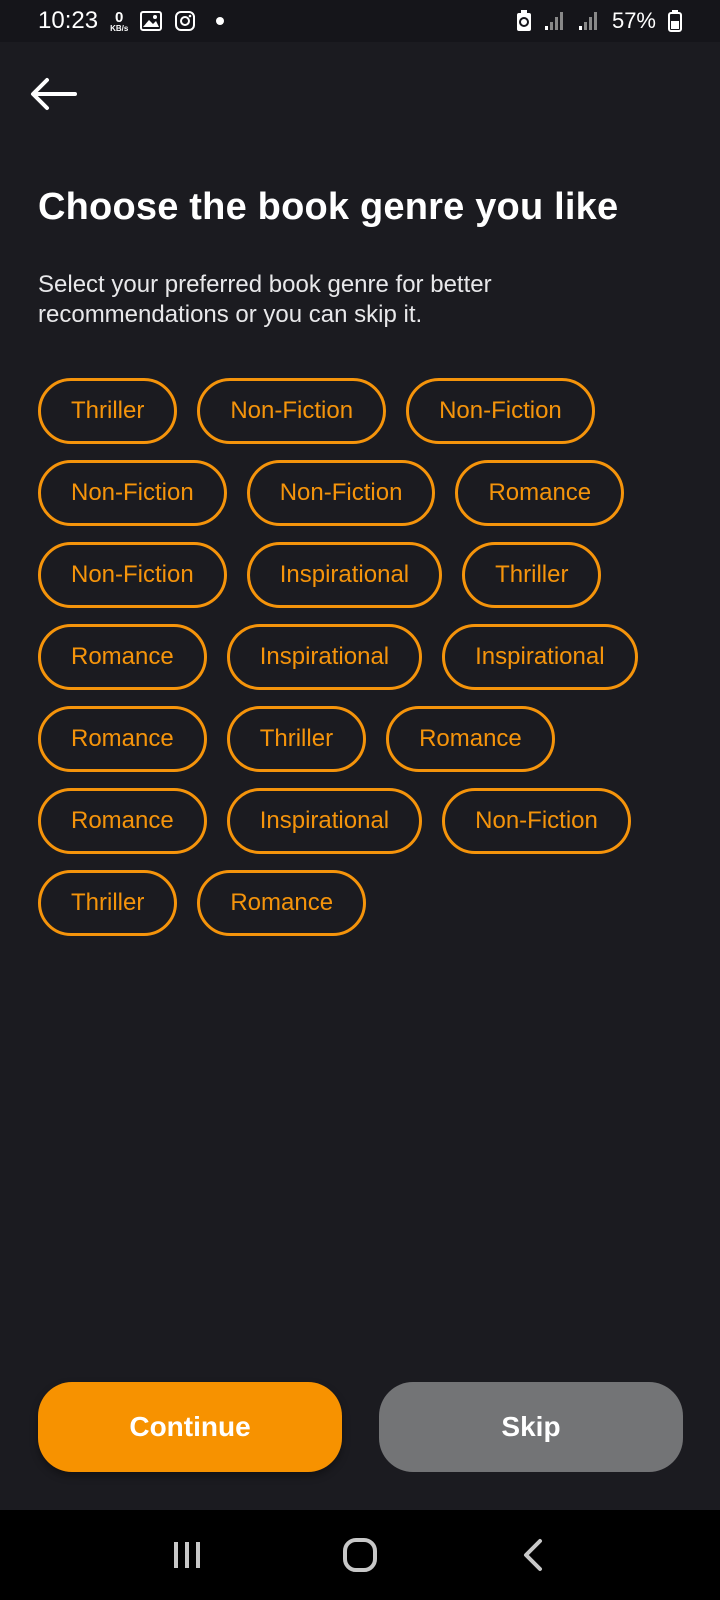 This screenshot has height=1600, width=720. I want to click on system-nav-bar, so click(360, 1555).